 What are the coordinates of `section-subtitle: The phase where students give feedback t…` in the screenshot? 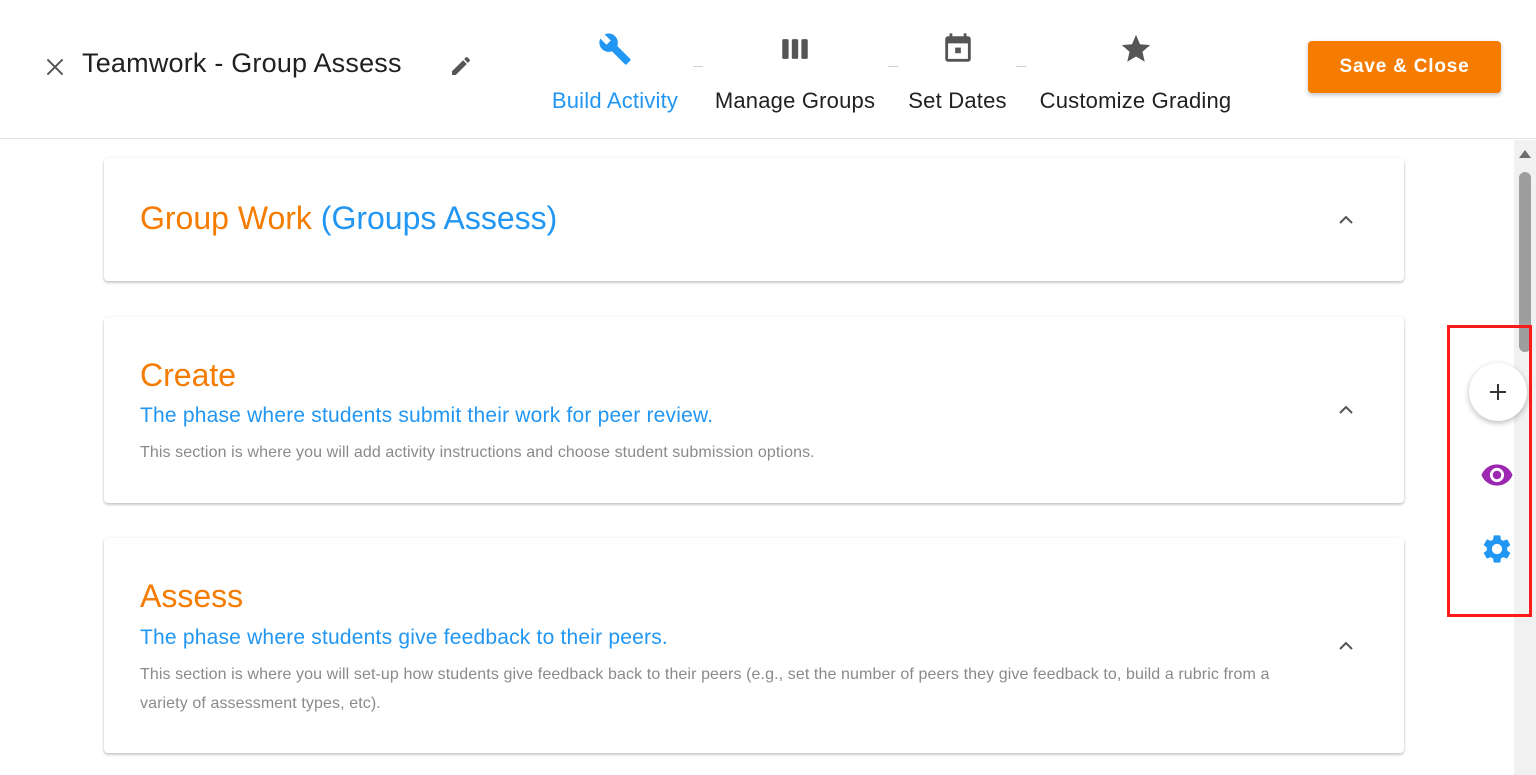 It's located at (404, 637).